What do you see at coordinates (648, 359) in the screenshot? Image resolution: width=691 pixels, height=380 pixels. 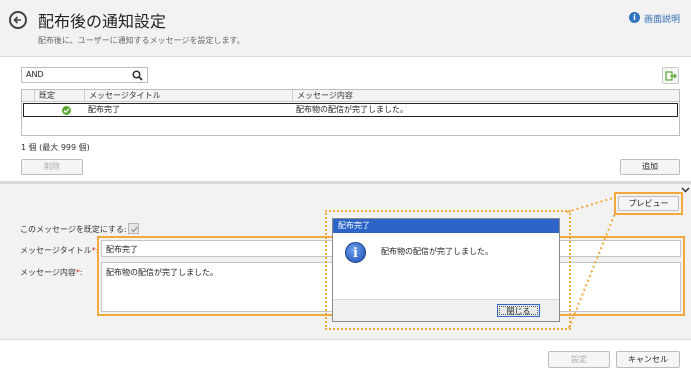 I see `cancel-button: キャンセル` at bounding box center [648, 359].